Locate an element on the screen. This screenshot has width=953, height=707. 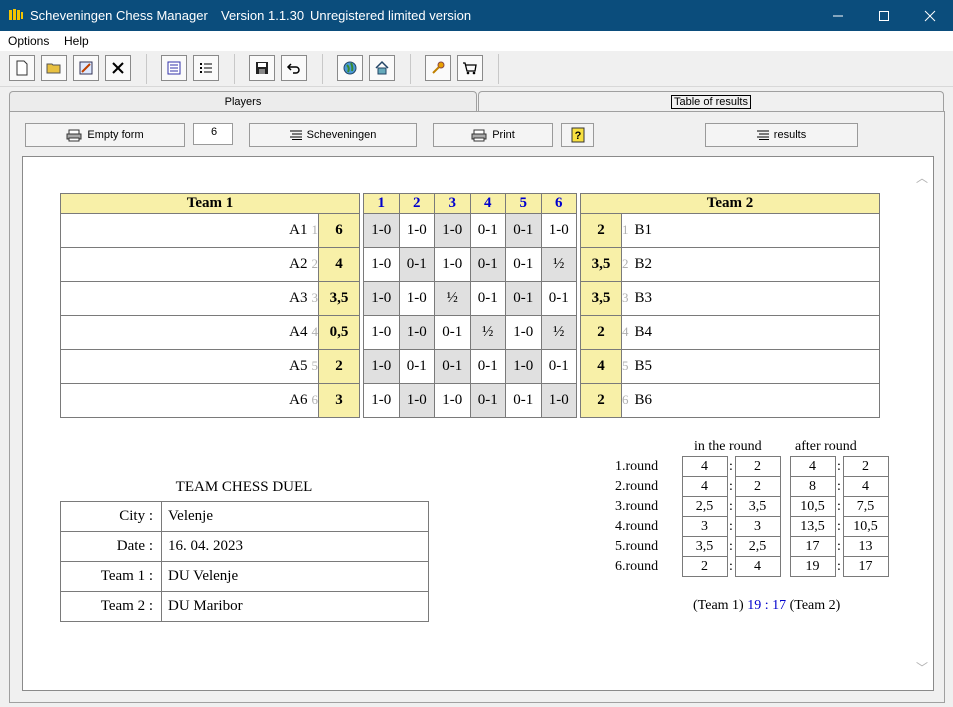
web-button is located at coordinates (350, 68).